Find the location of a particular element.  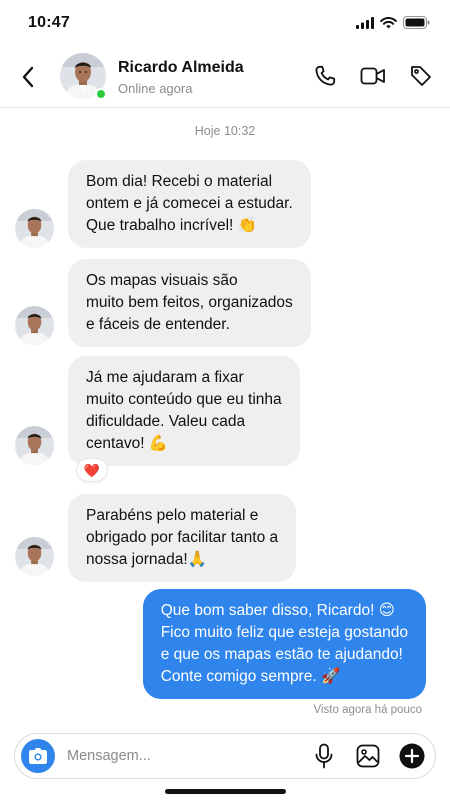

contact-status: Online agora is located at coordinates (155, 88).